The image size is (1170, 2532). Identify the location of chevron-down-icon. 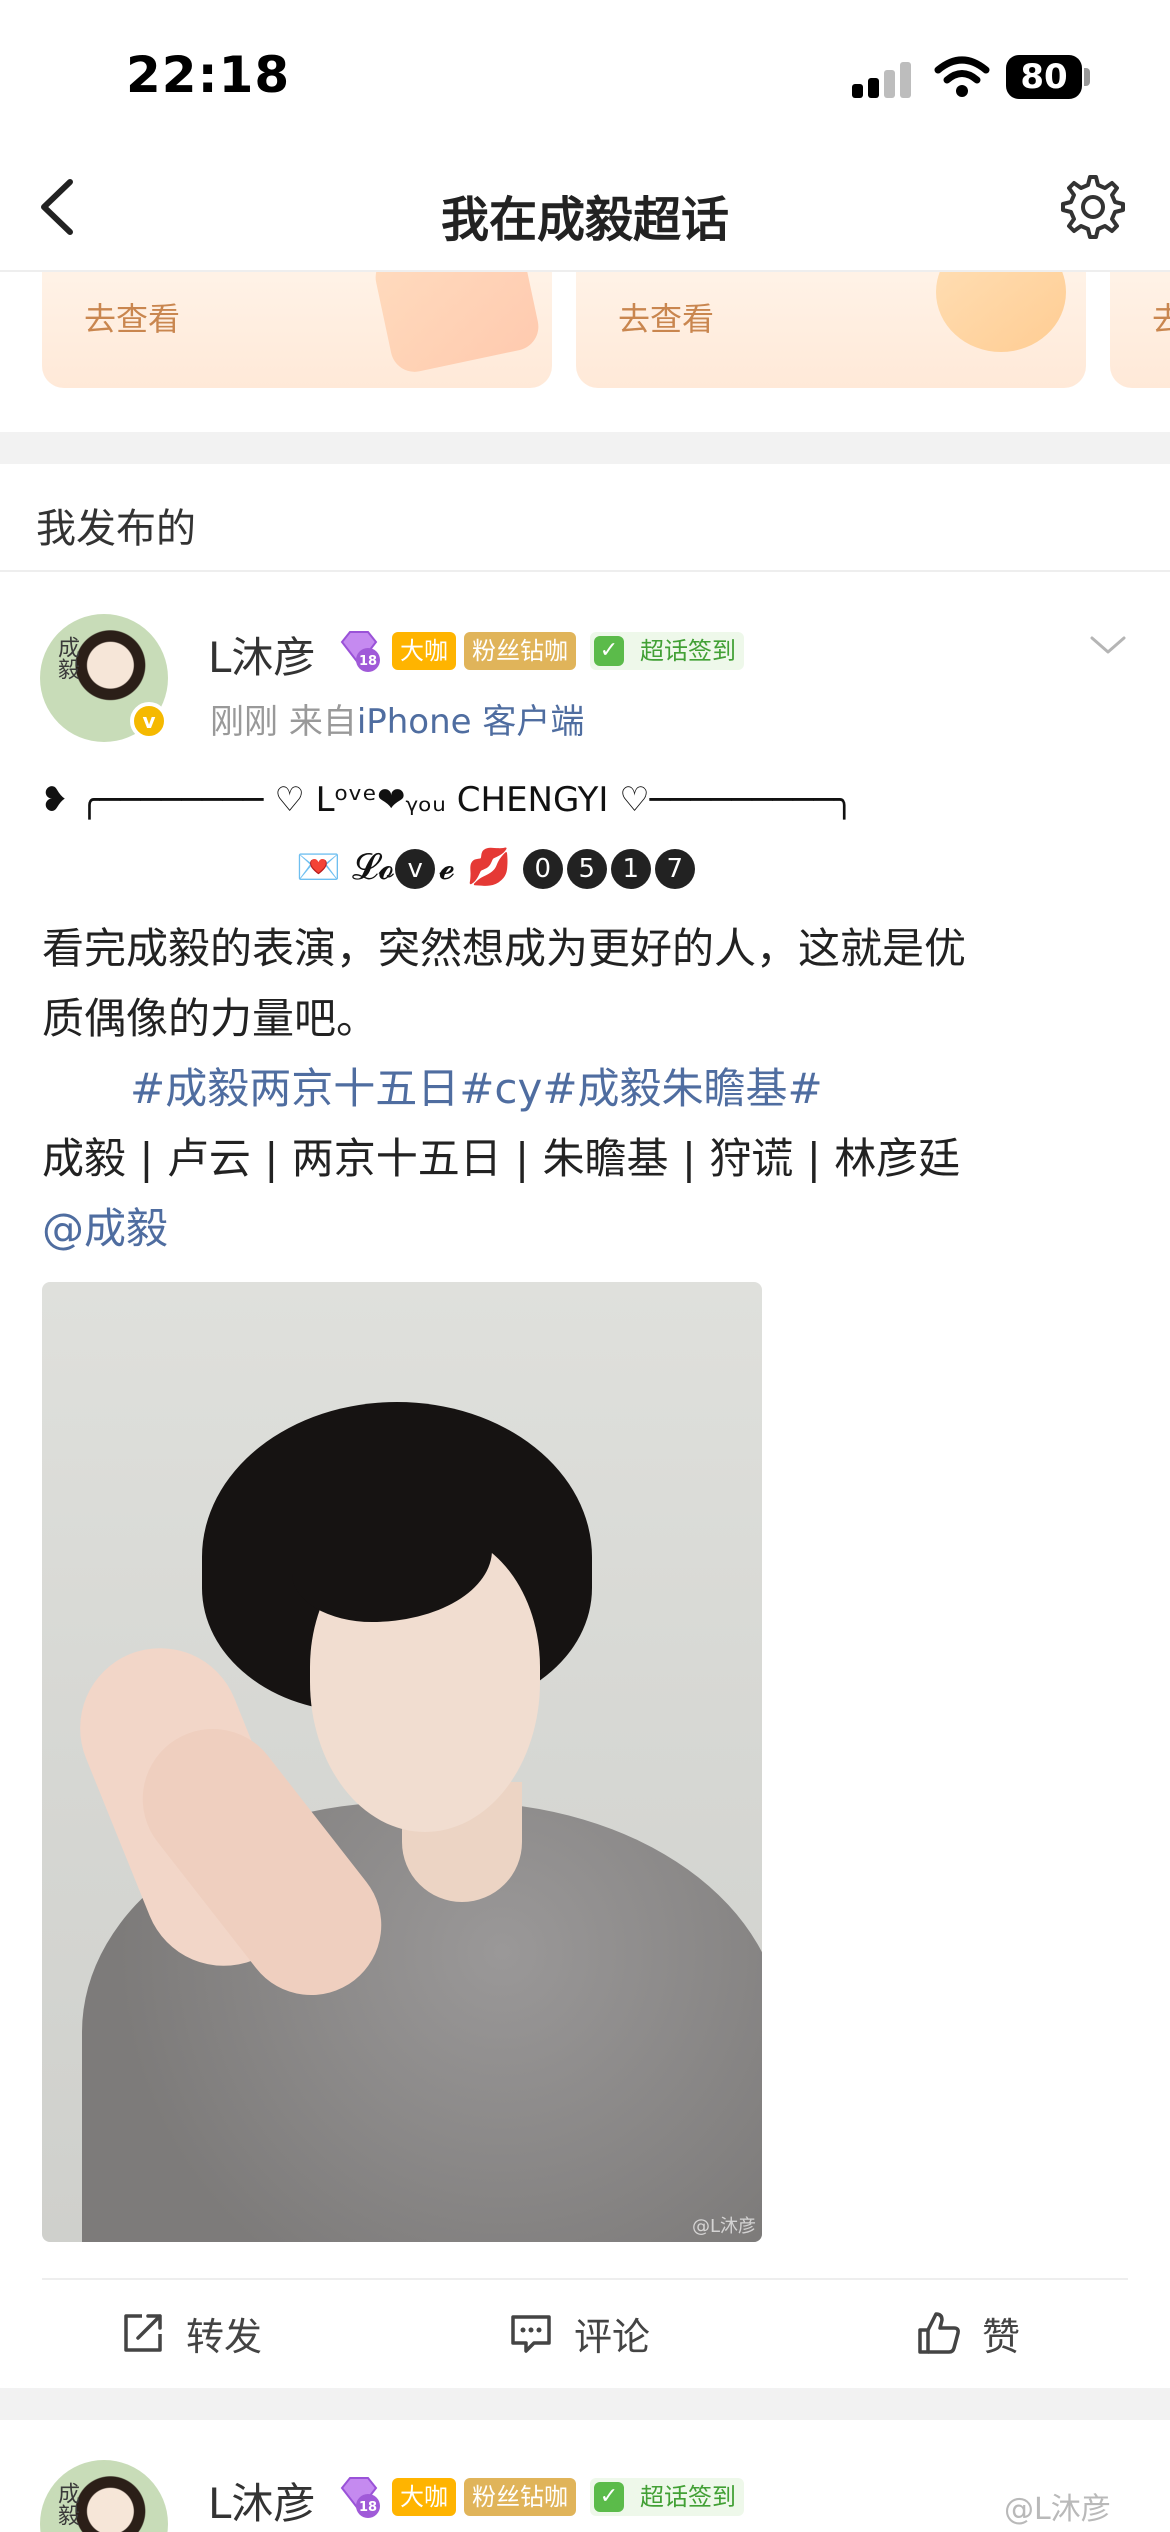
(1108, 645).